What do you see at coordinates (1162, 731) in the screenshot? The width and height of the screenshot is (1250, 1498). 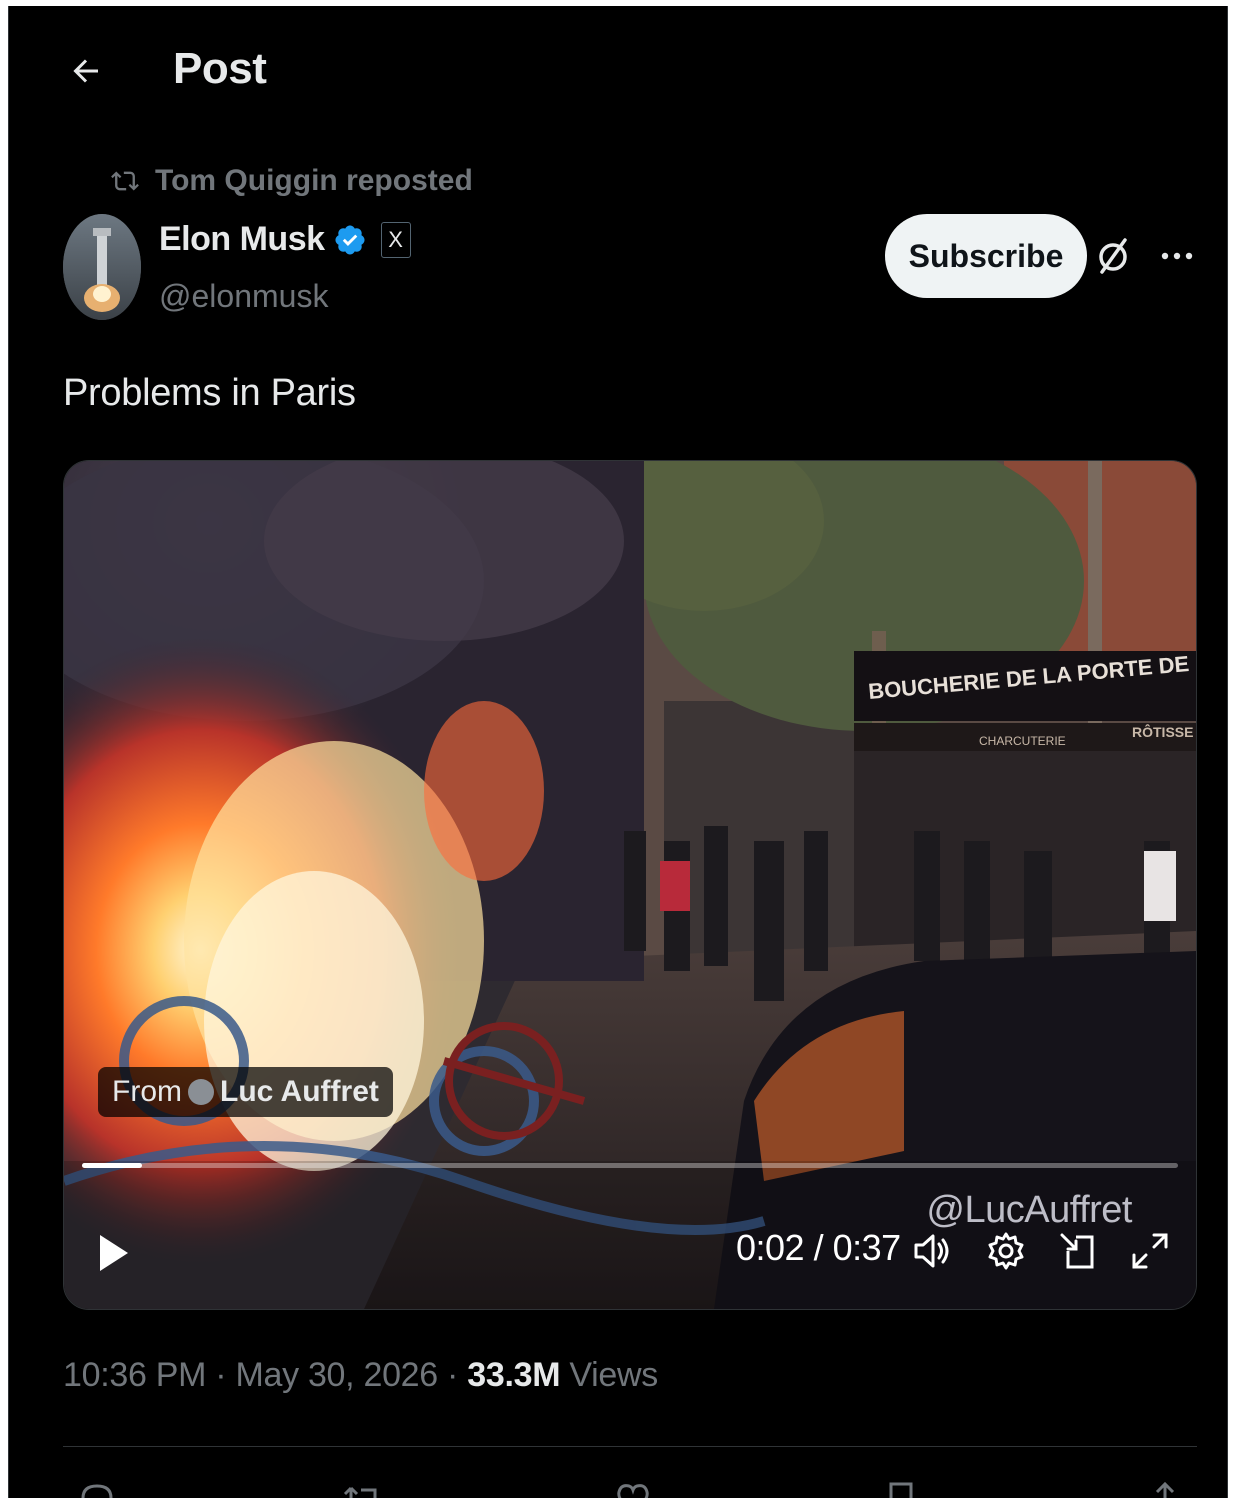 I see `storefront-sub-right: RÔTISSE` at bounding box center [1162, 731].